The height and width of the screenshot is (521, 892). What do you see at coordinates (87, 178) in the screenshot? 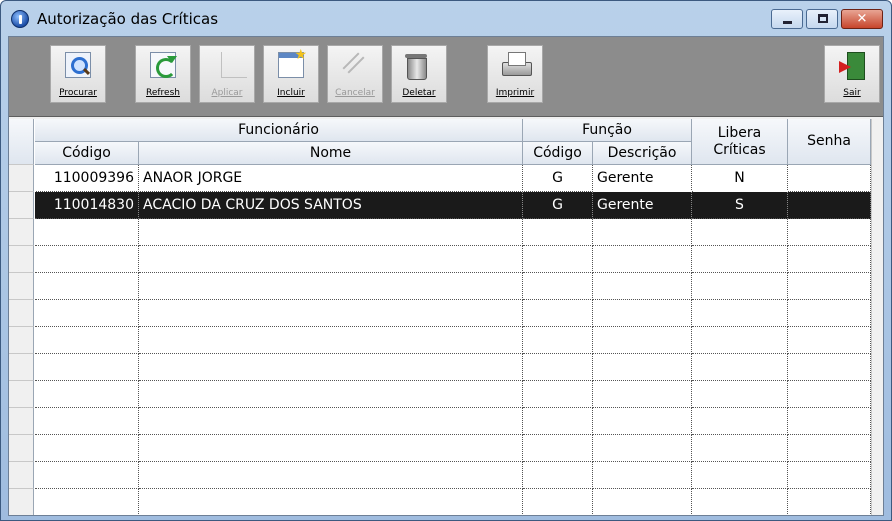
I see `cell-codigo: 110009396` at bounding box center [87, 178].